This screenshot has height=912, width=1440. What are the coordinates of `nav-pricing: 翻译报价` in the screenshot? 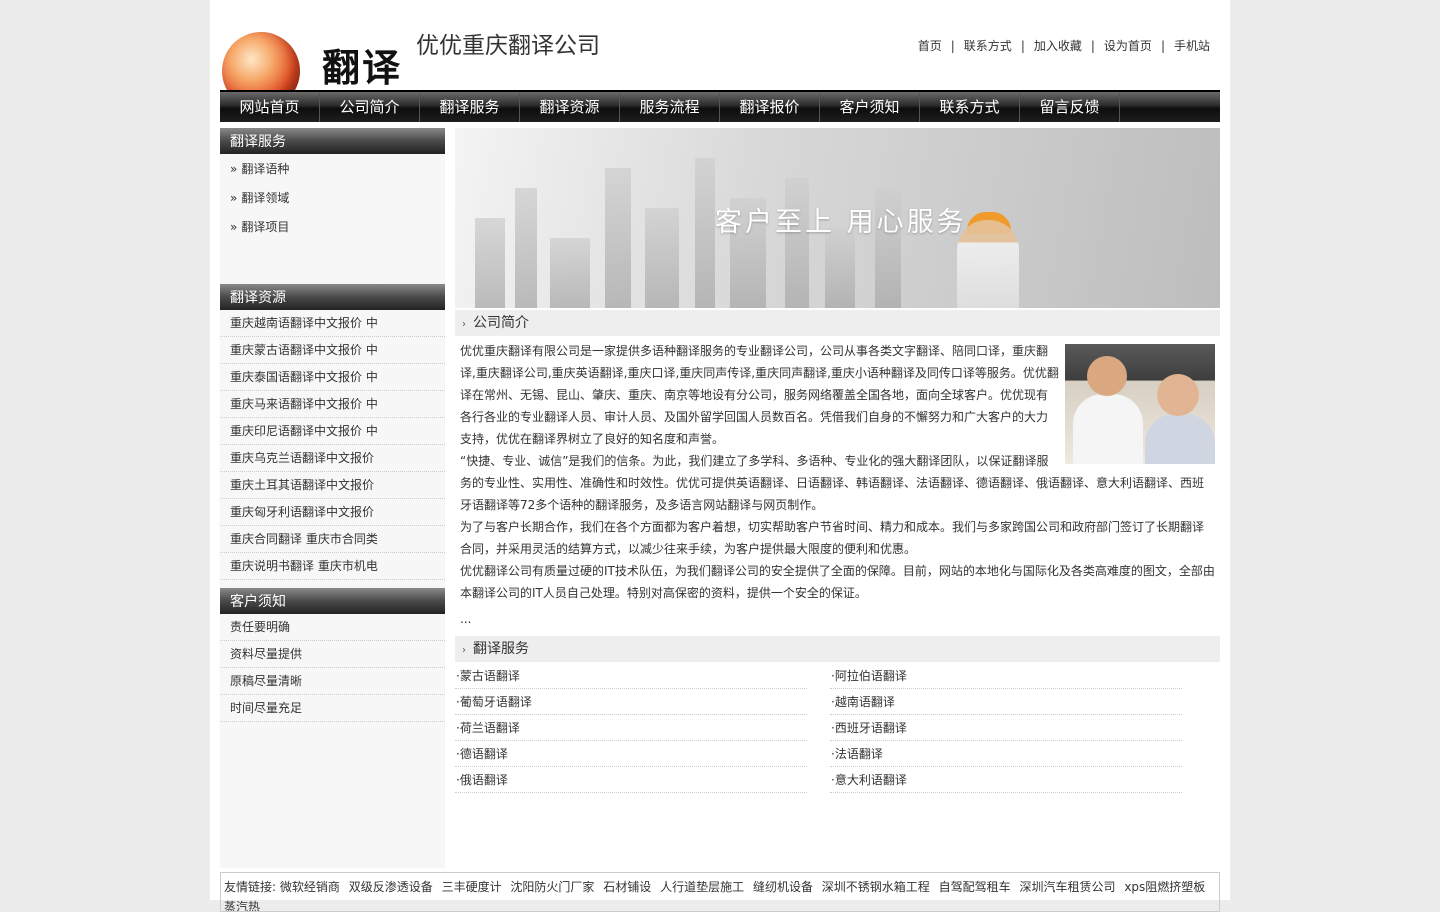 It's located at (770, 107).